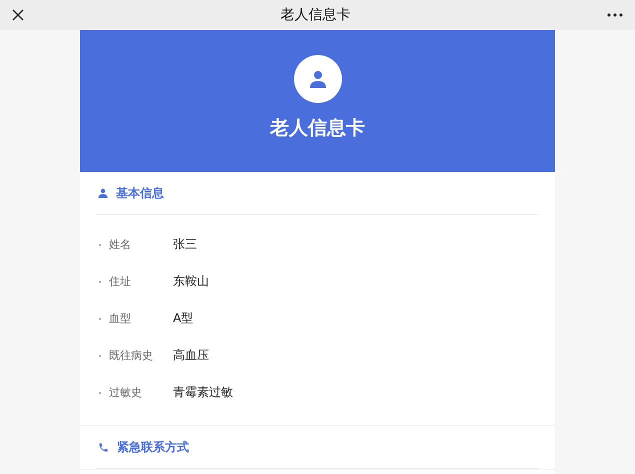 This screenshot has height=474, width=635. What do you see at coordinates (103, 193) in the screenshot?
I see `person-icon` at bounding box center [103, 193].